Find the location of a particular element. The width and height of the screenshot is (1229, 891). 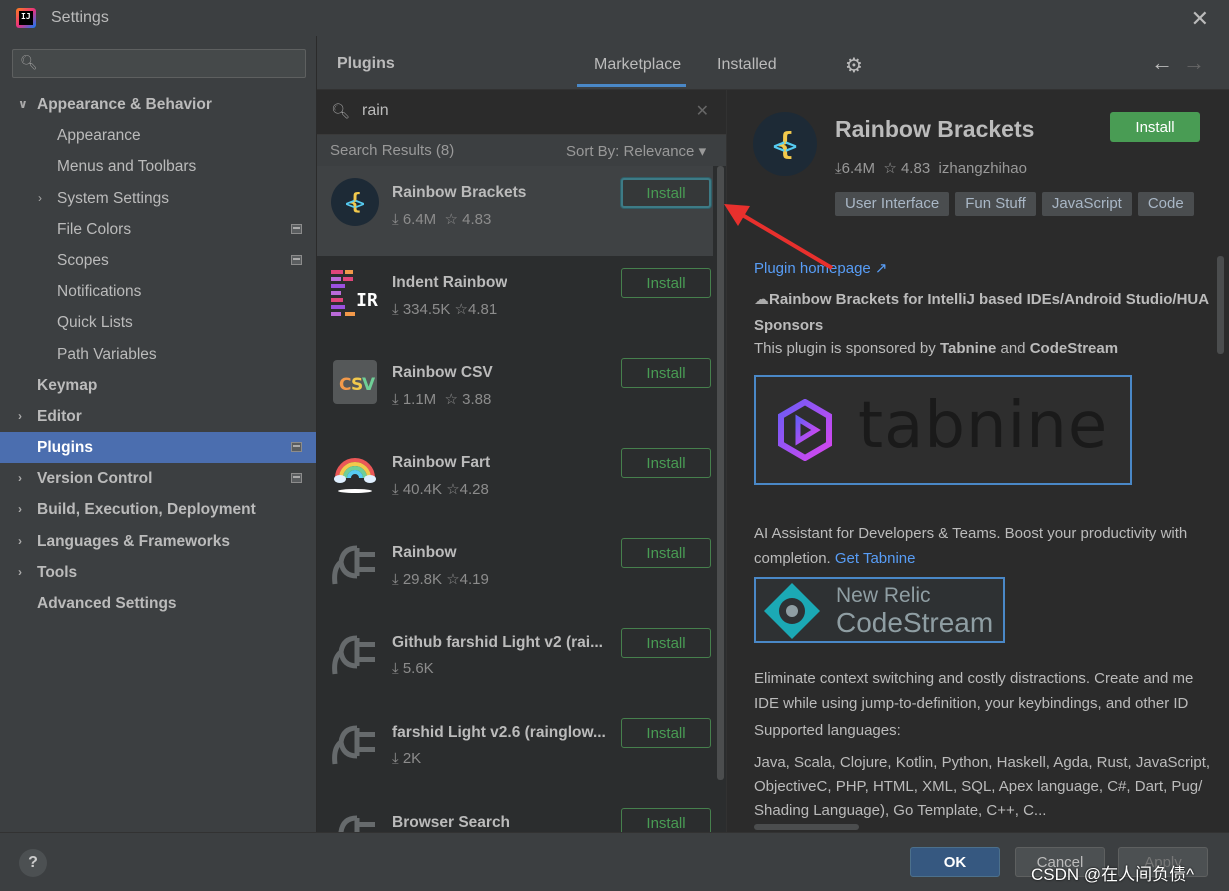

tree-item-tools: › Tools is located at coordinates (158, 572).